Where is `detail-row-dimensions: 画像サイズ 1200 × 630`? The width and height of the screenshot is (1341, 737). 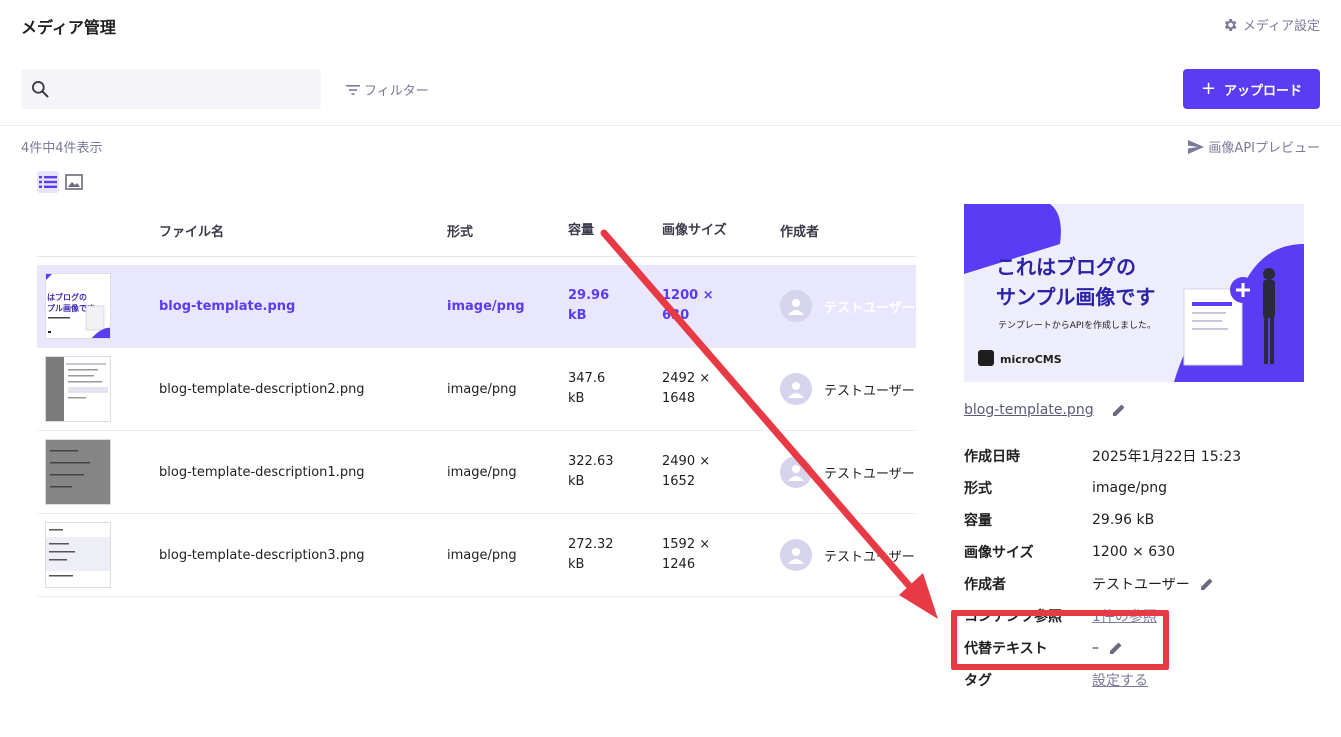 detail-row-dimensions: 画像サイズ 1200 × 630 is located at coordinates (1069, 552).